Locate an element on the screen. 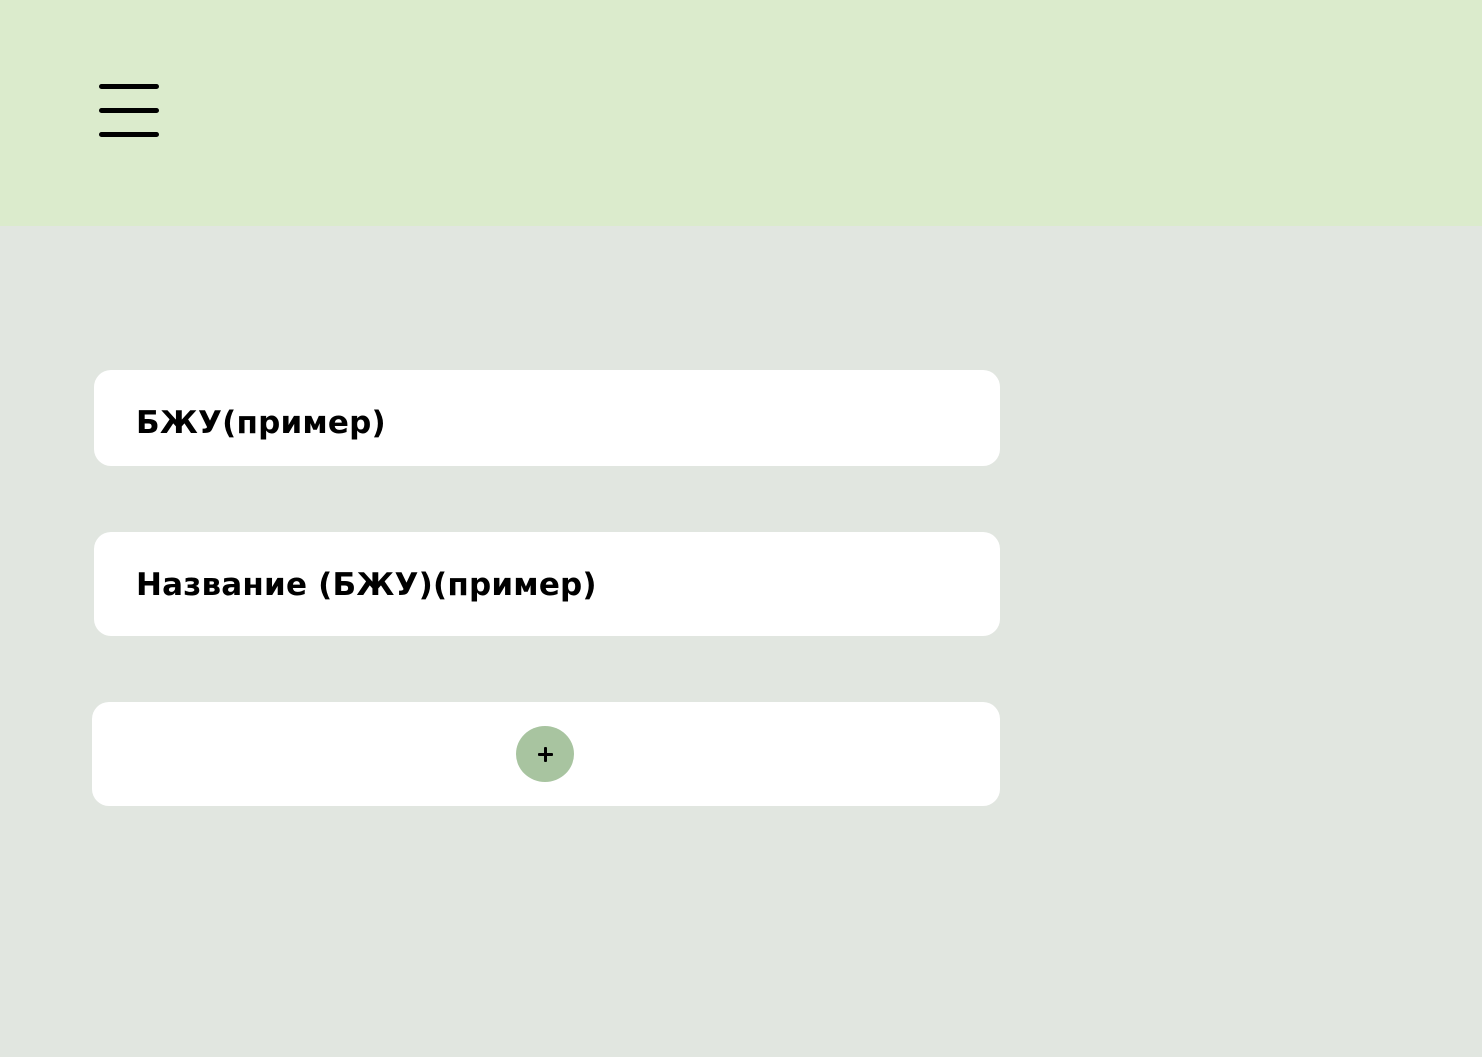 The image size is (1482, 1057). add-item-button is located at coordinates (545, 754).